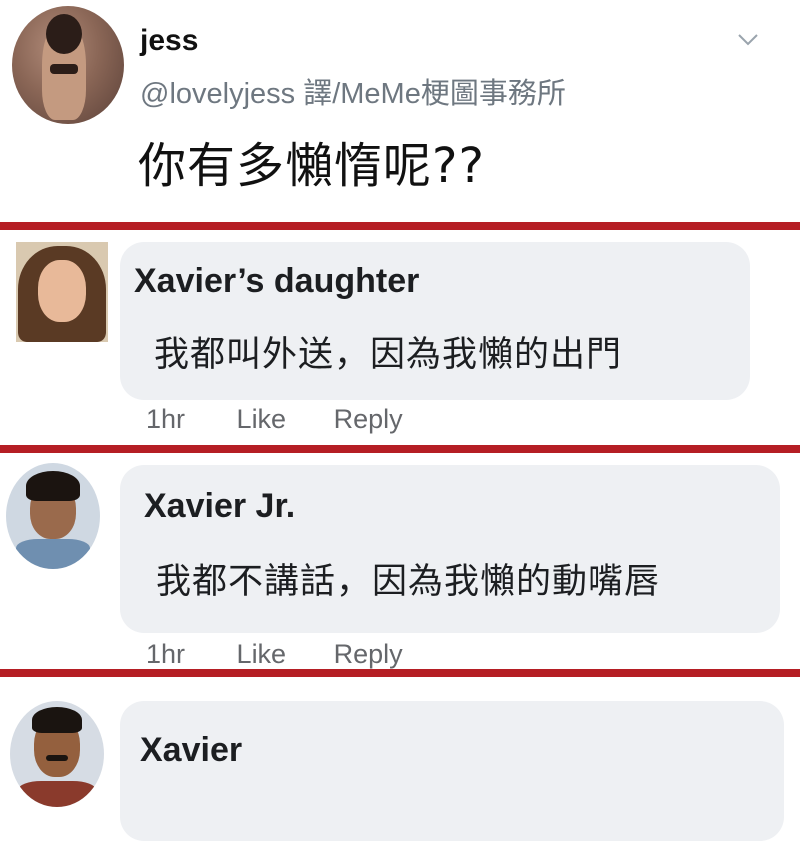 Image resolution: width=800 pixels, height=841 pixels. Describe the element at coordinates (191, 750) in the screenshot. I see `comment-author: Xavier` at that location.